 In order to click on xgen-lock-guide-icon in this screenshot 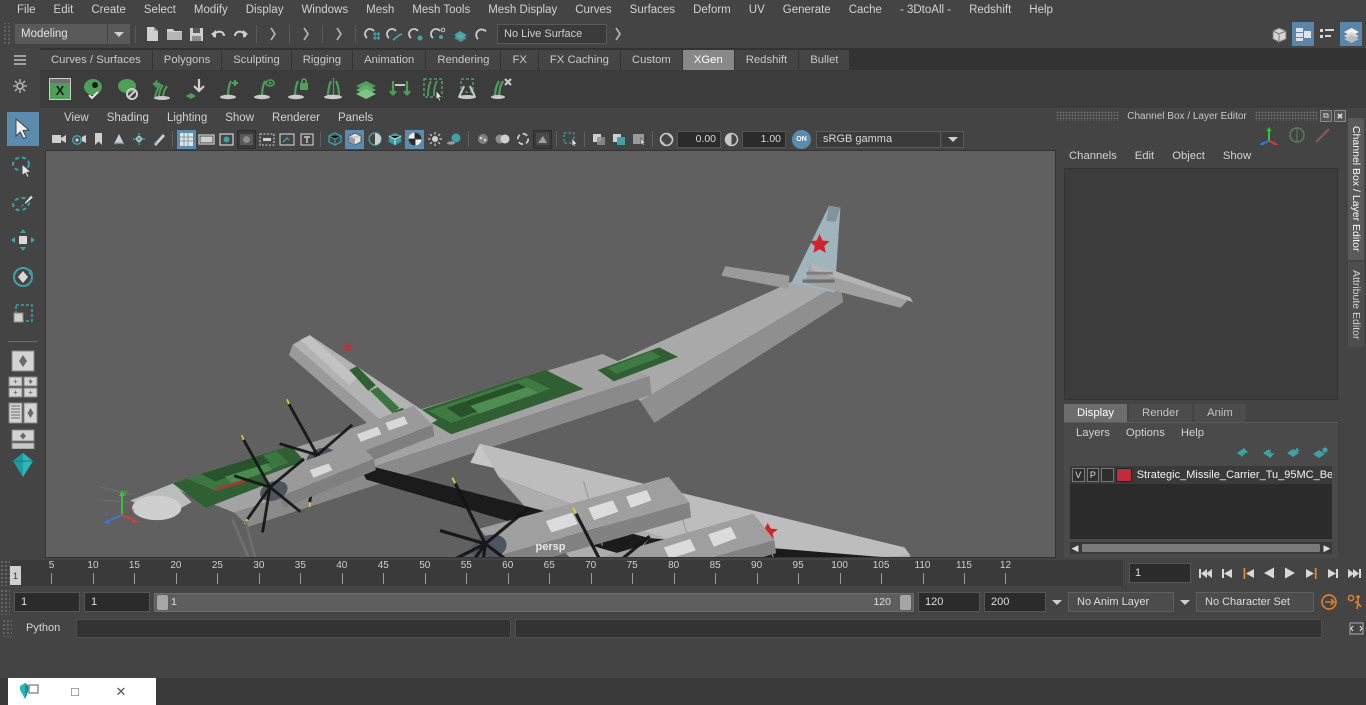, I will do `click(298, 89)`.